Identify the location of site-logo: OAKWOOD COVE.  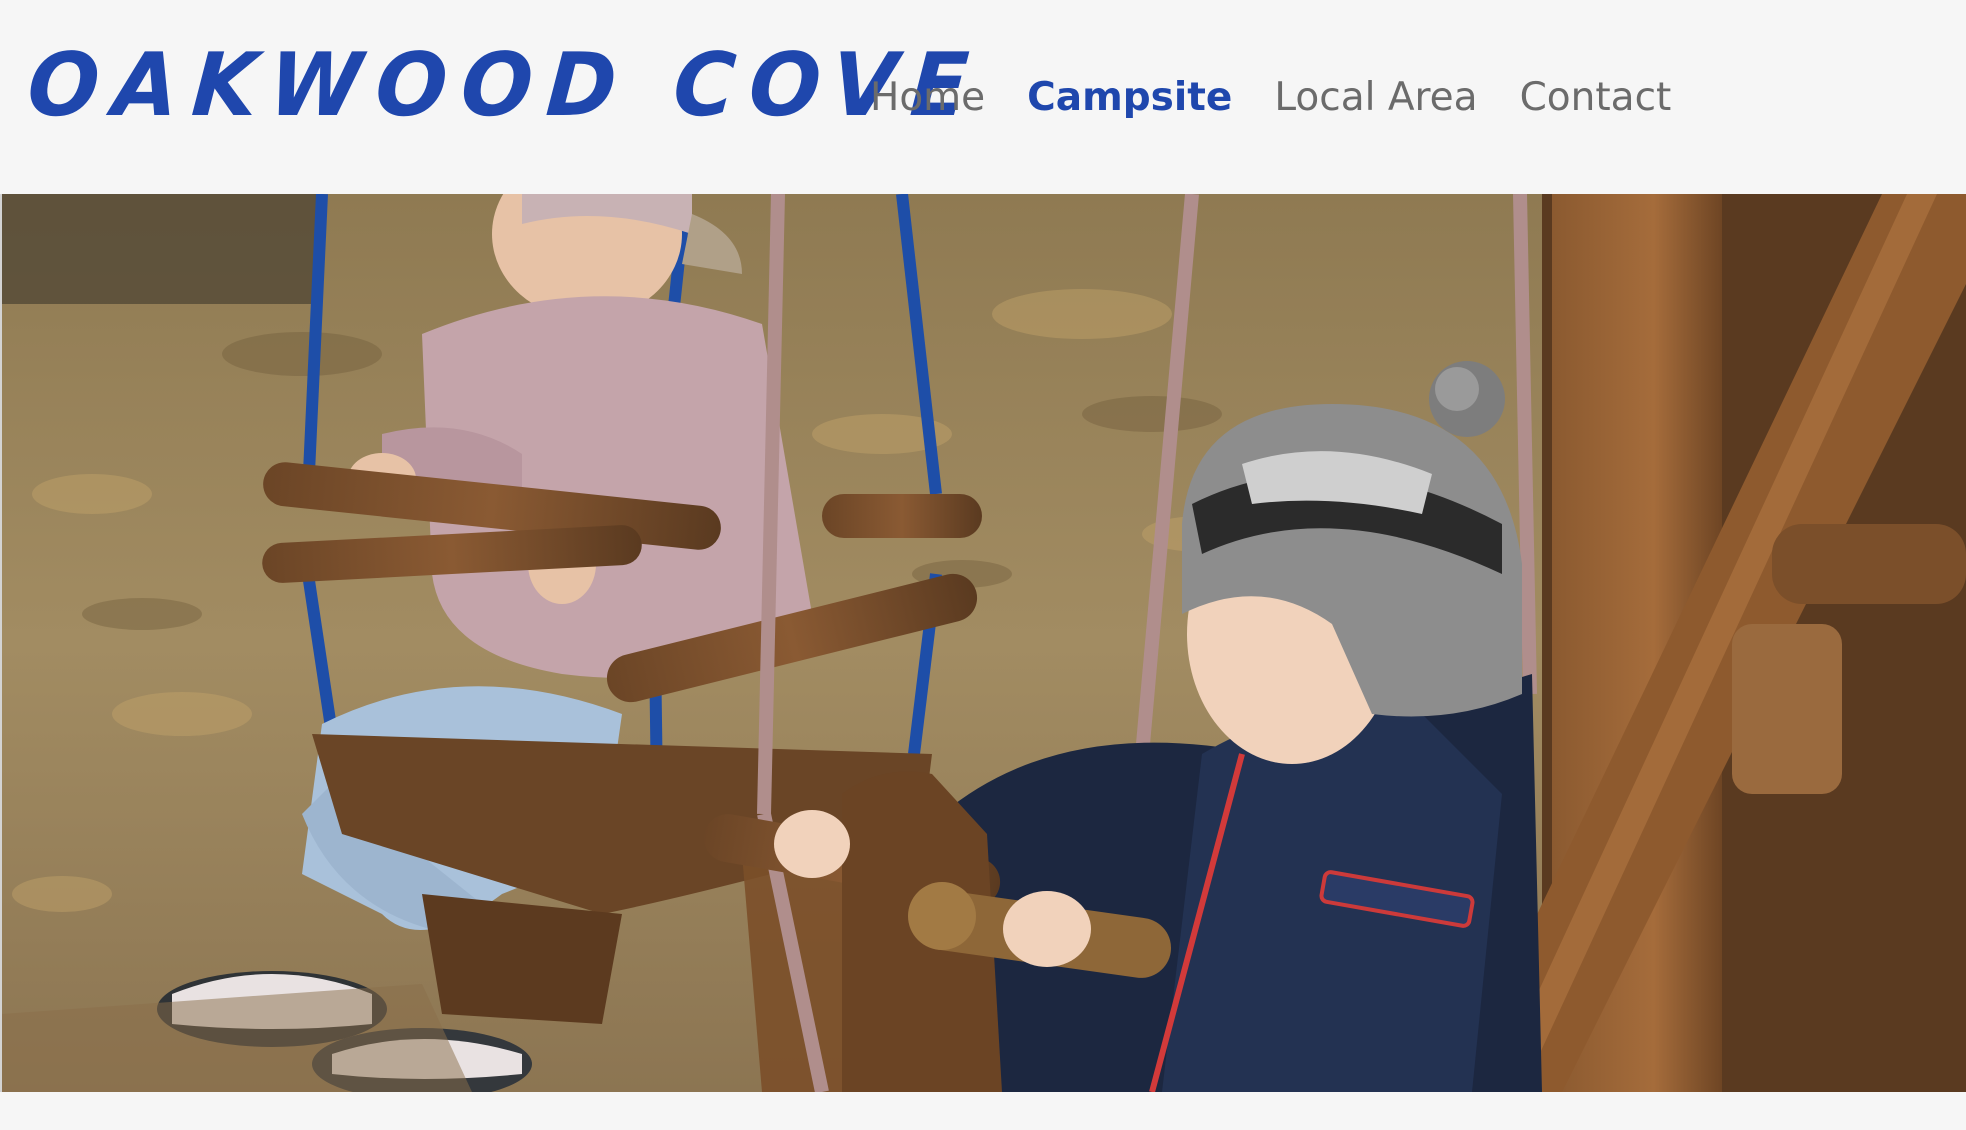
(505, 85).